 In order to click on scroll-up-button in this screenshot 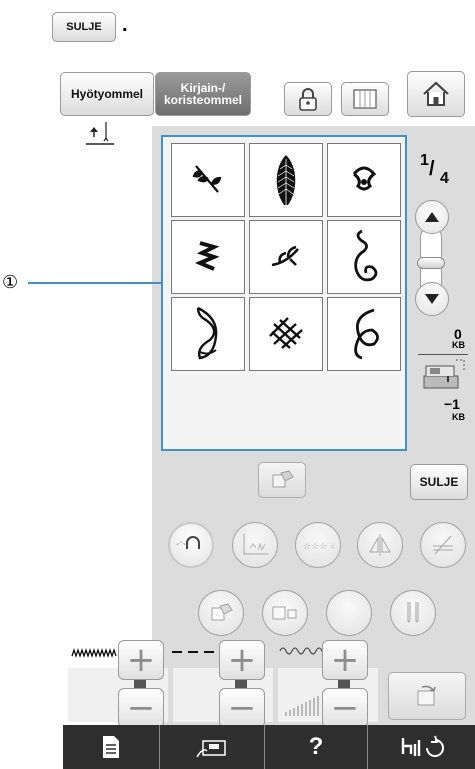, I will do `click(432, 217)`.